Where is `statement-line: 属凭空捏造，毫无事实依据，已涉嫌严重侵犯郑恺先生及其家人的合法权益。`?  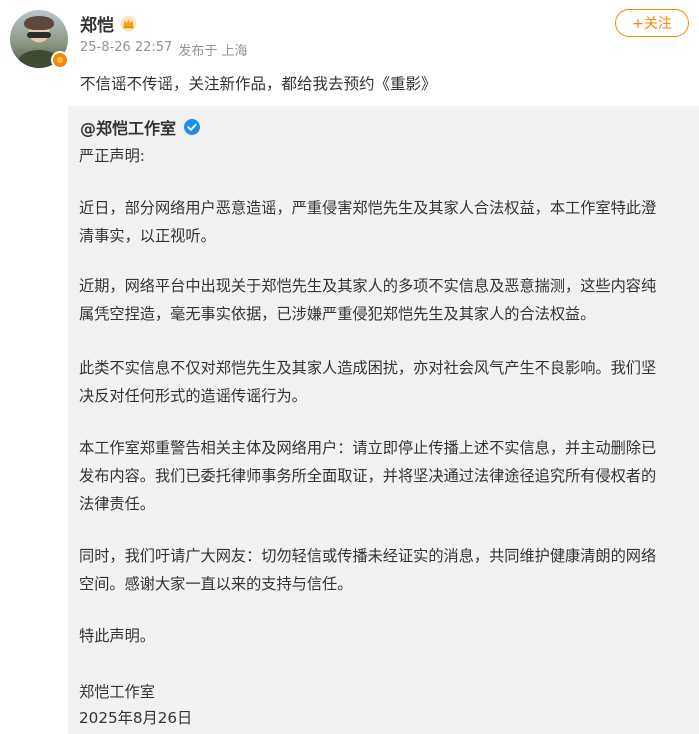
statement-line: 属凭空捏造，毫无事实依据，已涉嫌严重侵犯郑恺先生及其家人的合法权益。 is located at coordinates (337, 314).